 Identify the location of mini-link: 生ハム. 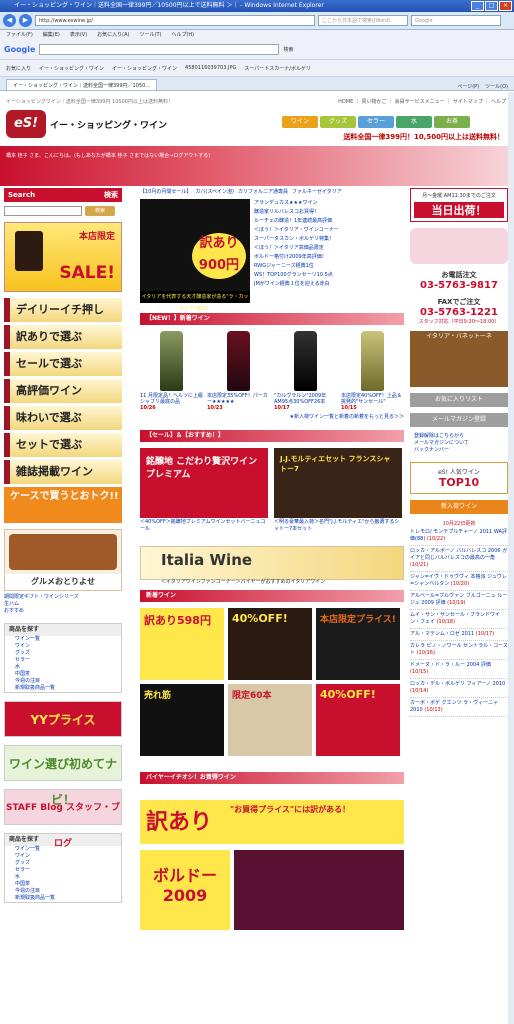
(63, 604).